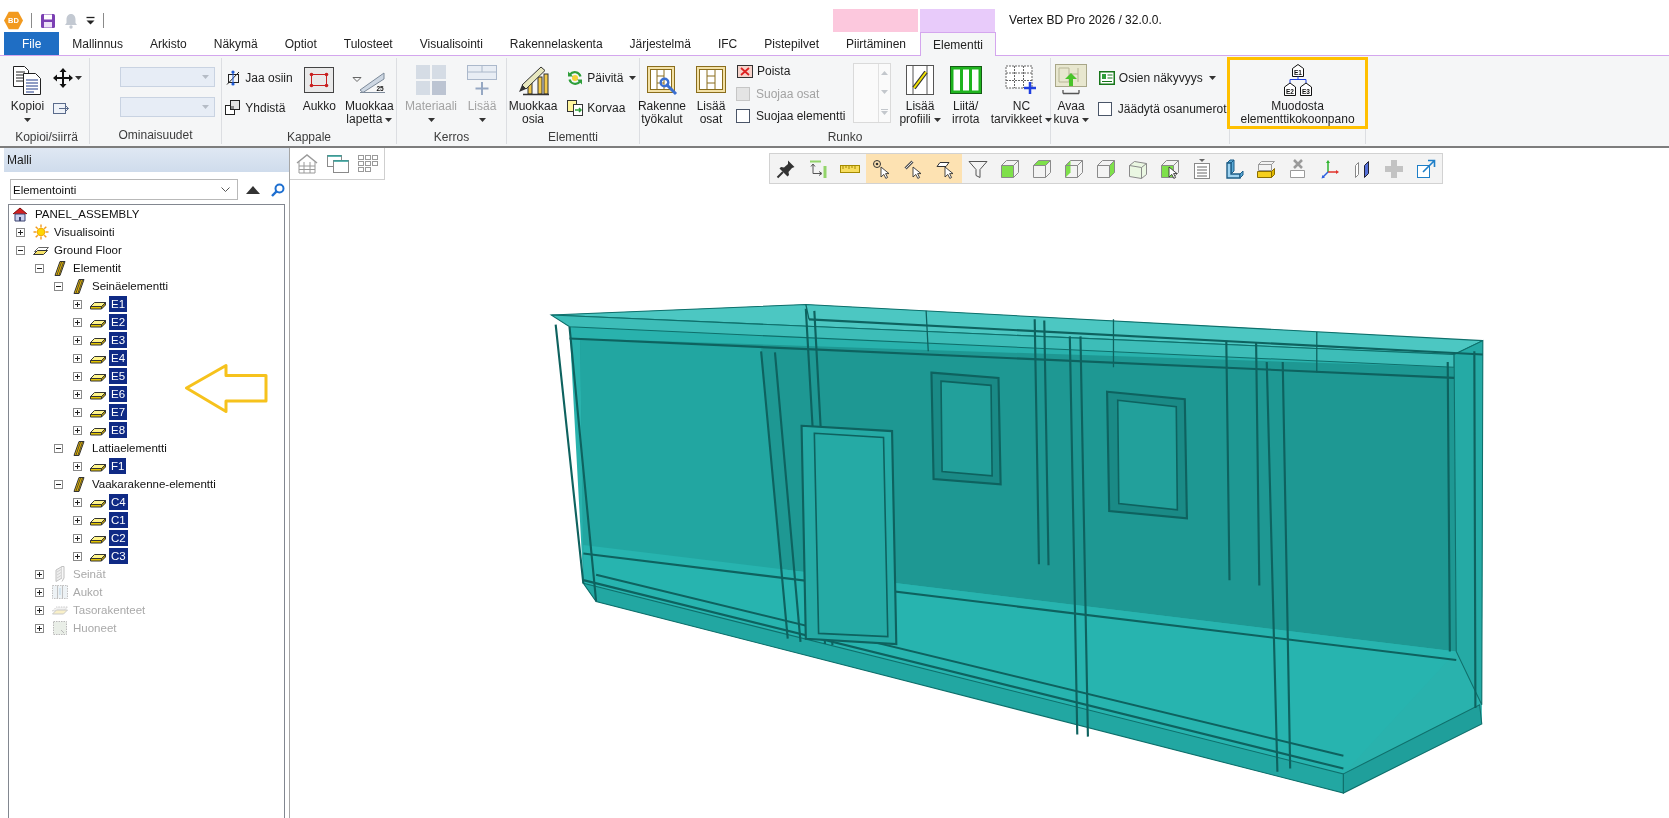 This screenshot has width=1669, height=818. I want to click on tab: Tulosteet, so click(368, 43).